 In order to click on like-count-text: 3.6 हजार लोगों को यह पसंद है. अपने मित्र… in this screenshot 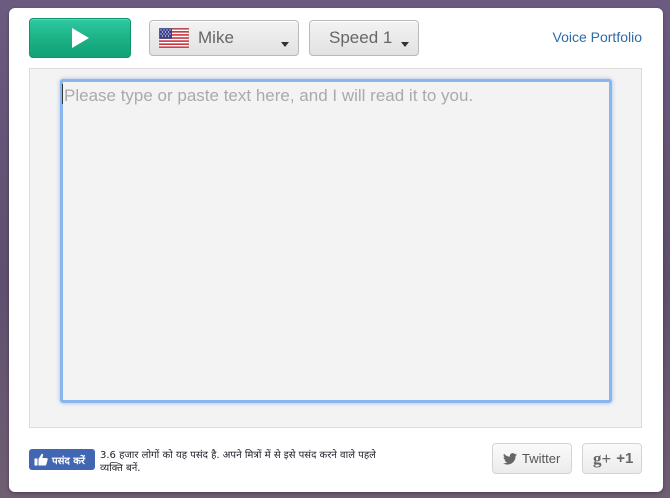, I will do `click(238, 462)`.